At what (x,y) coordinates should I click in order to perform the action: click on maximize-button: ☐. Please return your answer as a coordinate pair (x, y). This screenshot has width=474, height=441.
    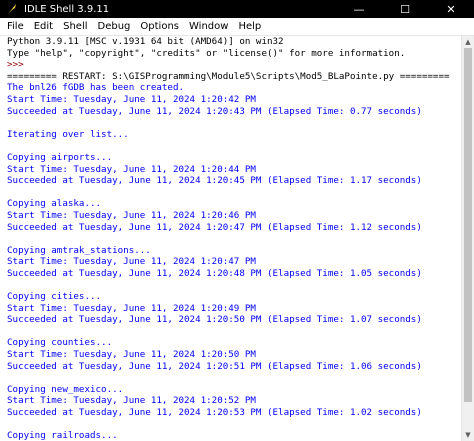
    Looking at the image, I should click on (405, 9).